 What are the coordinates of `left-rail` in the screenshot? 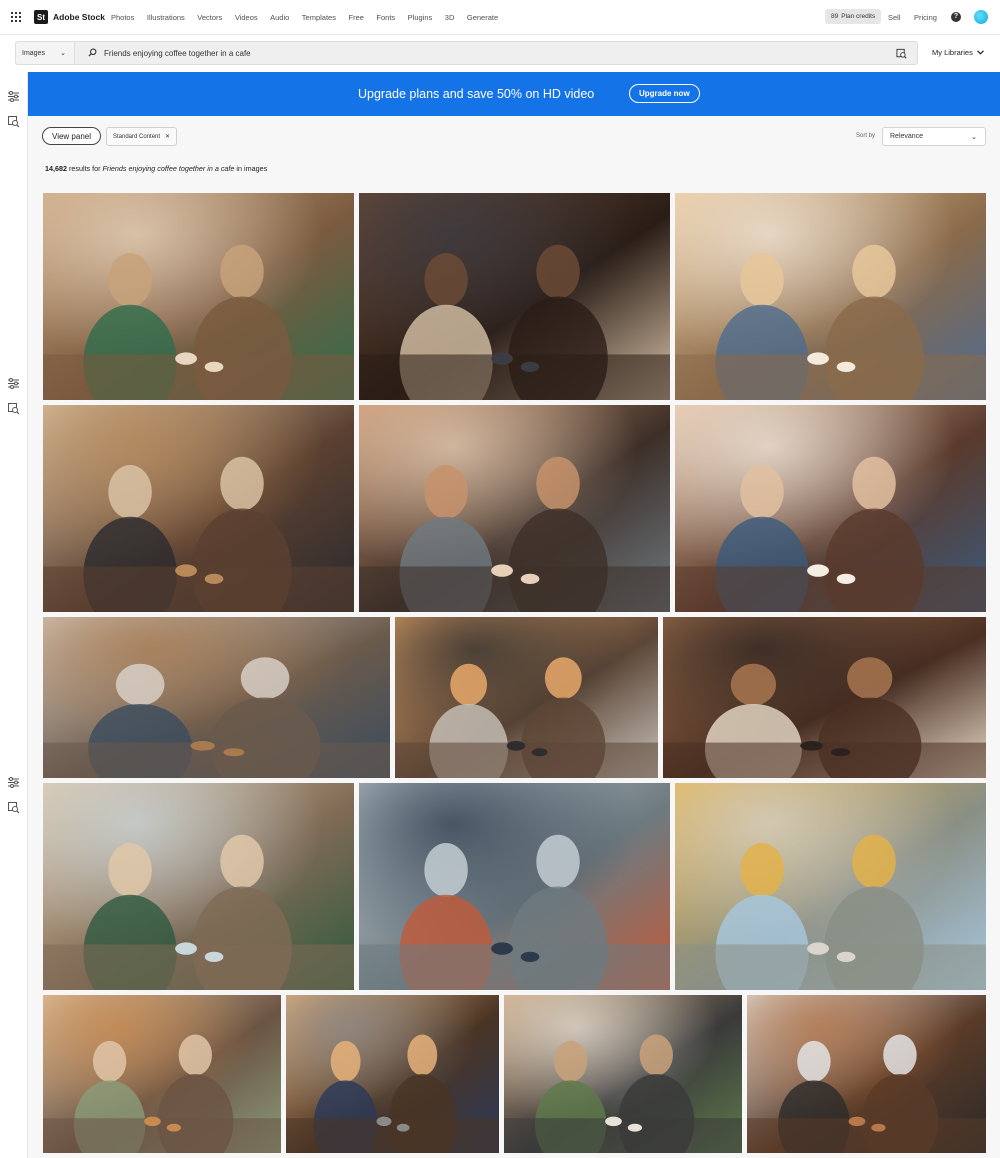 It's located at (14, 615).